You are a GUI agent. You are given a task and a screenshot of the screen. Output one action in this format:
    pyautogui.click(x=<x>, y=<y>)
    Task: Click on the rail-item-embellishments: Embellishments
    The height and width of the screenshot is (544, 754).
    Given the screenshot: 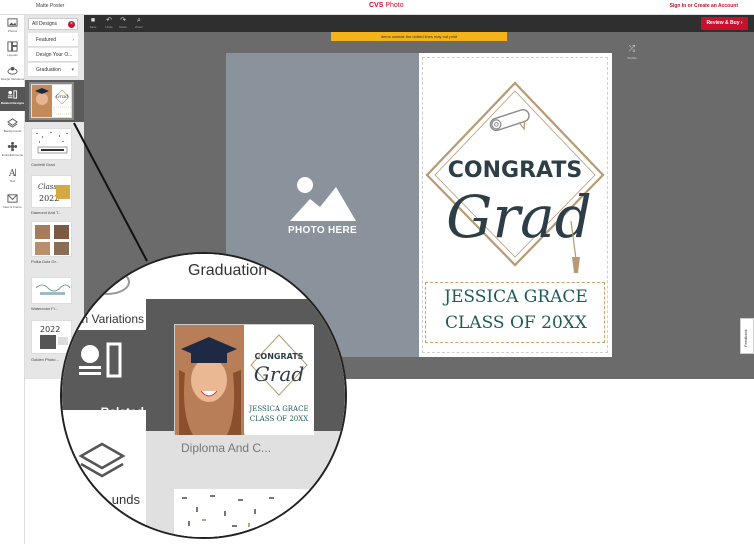 What is the action you would take?
    pyautogui.click(x=12, y=151)
    